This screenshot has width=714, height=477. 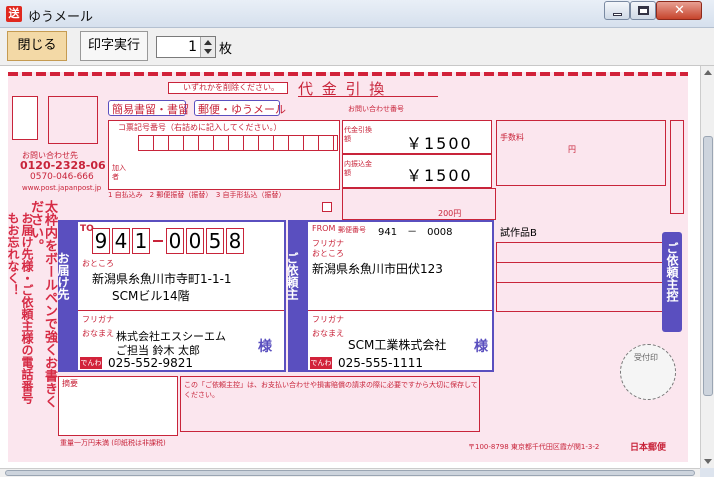 What do you see at coordinates (181, 310) in the screenshot?
I see `to-divider` at bounding box center [181, 310].